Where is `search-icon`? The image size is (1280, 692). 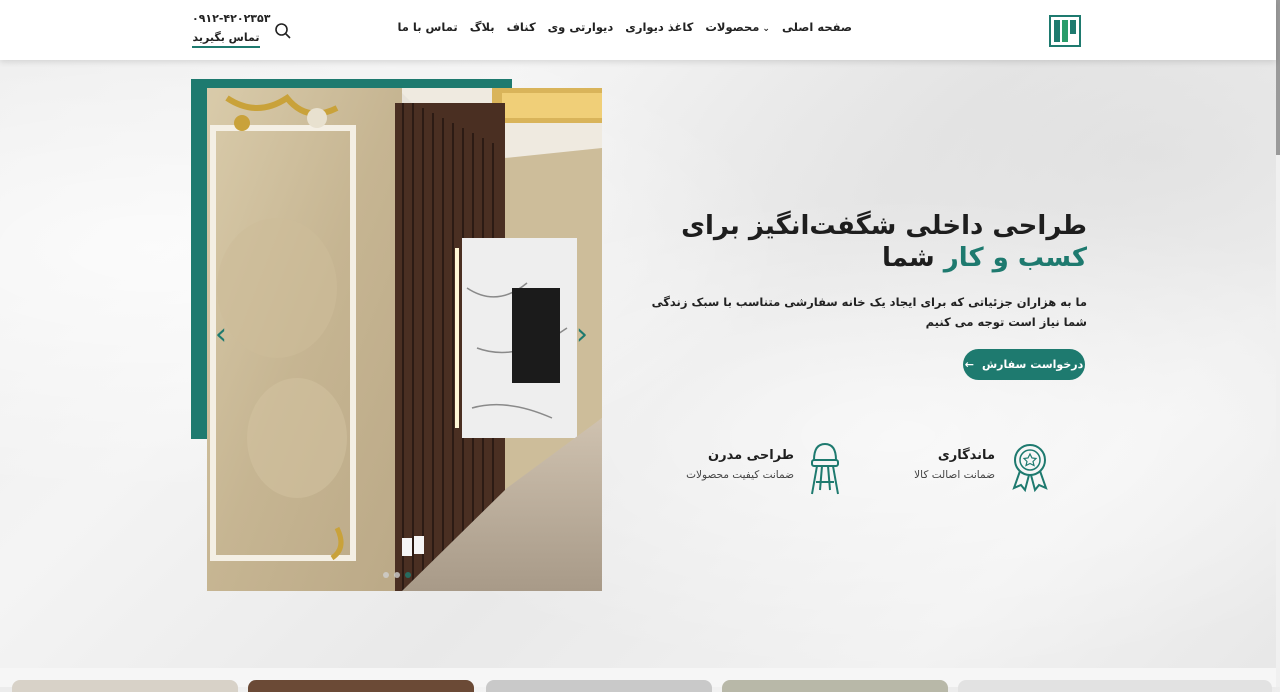 search-icon is located at coordinates (283, 31).